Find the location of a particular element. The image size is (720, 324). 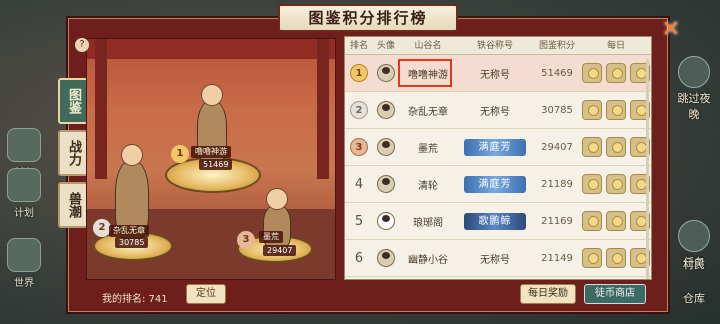

world-icon is located at coordinates (24, 255).